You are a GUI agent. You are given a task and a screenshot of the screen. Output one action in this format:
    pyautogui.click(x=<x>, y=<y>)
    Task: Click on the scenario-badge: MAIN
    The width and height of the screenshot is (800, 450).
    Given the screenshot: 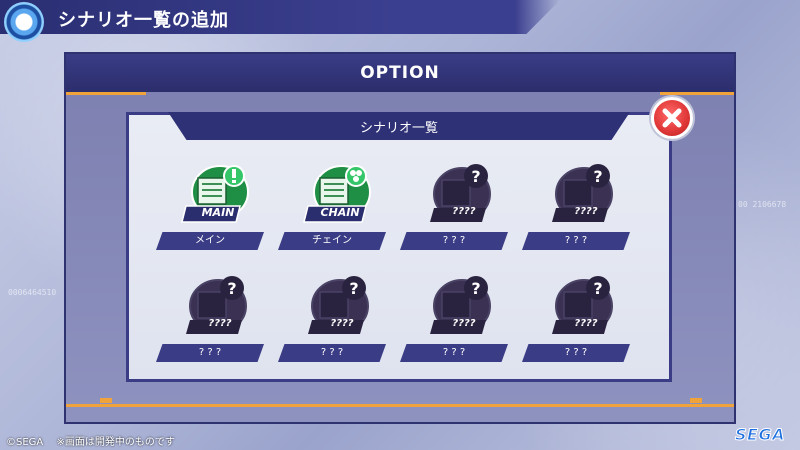 What is the action you would take?
    pyautogui.click(x=218, y=212)
    